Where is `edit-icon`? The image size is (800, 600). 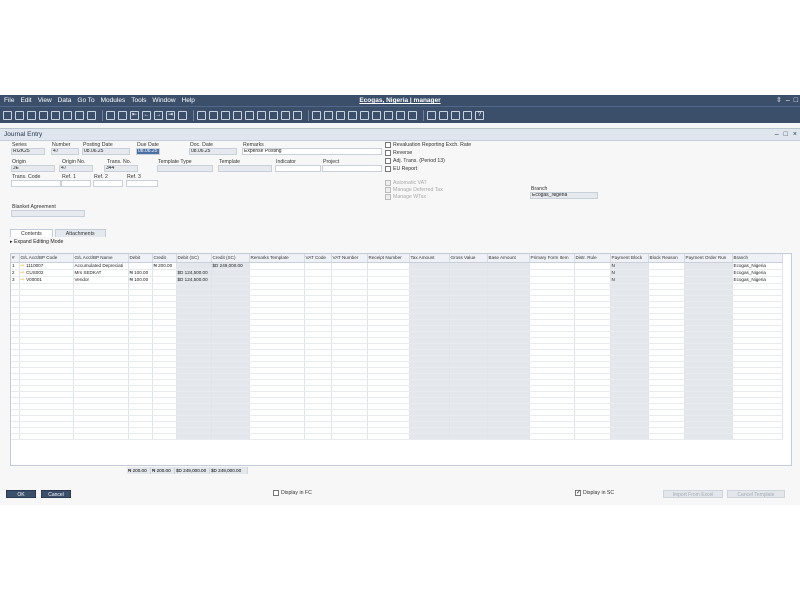
edit-icon is located at coordinates (431, 115).